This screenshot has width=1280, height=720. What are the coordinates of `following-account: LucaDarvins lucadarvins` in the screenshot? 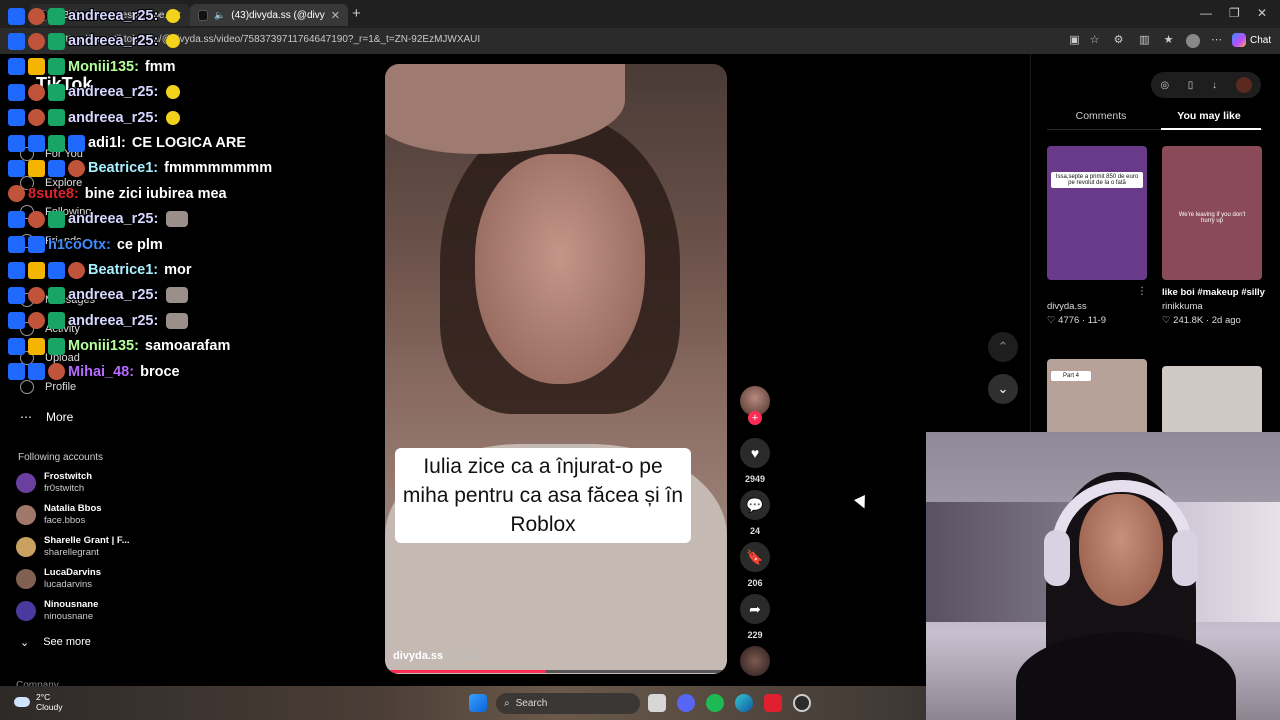 It's located at (86, 579).